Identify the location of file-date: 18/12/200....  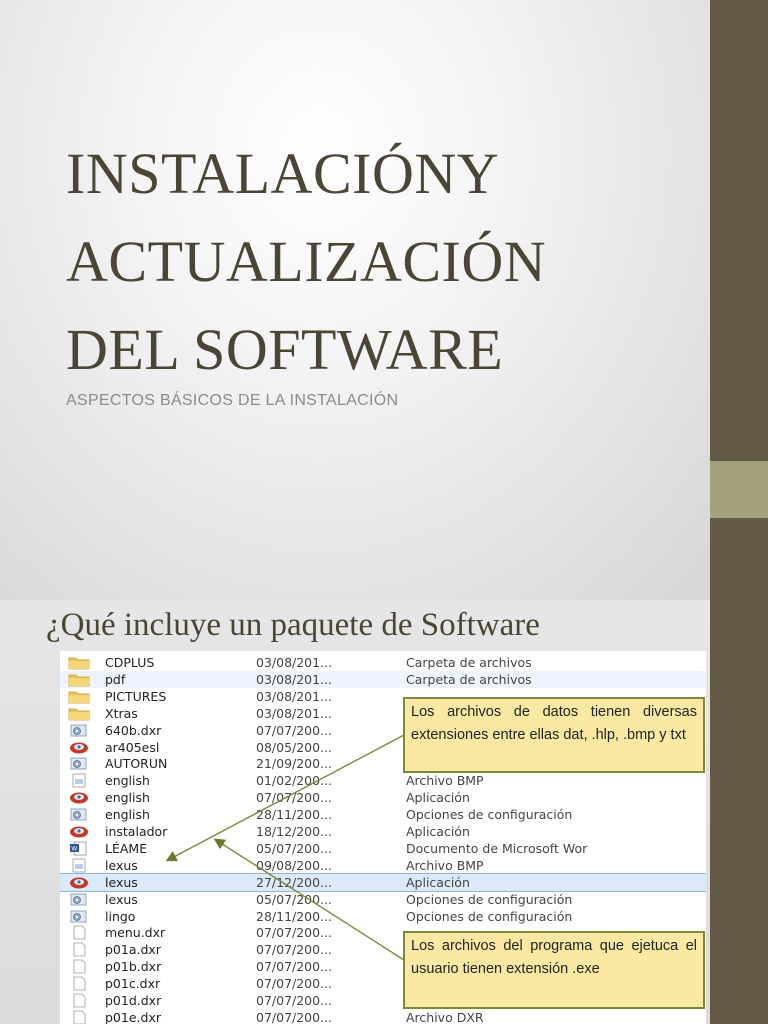
(294, 831).